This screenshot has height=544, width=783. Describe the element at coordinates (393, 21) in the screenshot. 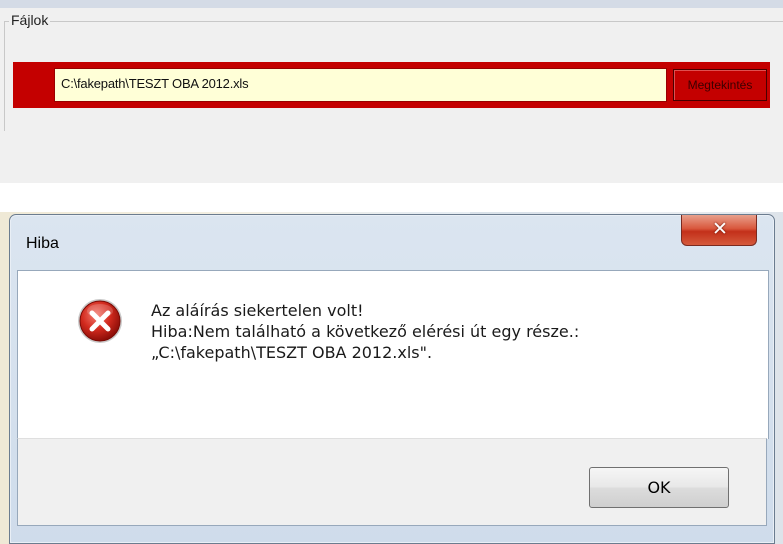

I see `fieldset-border` at that location.